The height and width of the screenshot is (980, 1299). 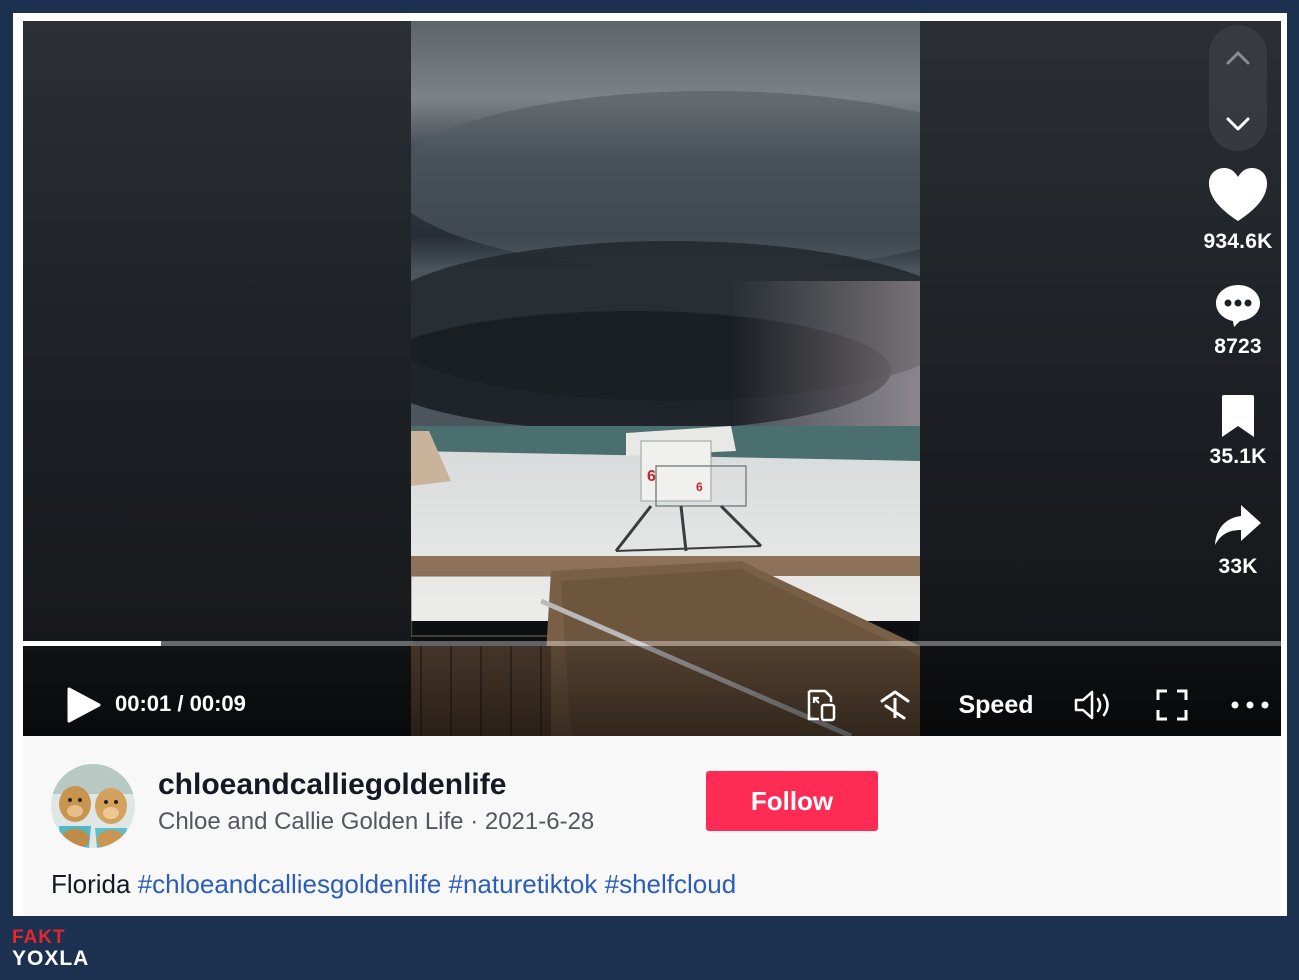 I want to click on share-icon, so click(x=1238, y=525).